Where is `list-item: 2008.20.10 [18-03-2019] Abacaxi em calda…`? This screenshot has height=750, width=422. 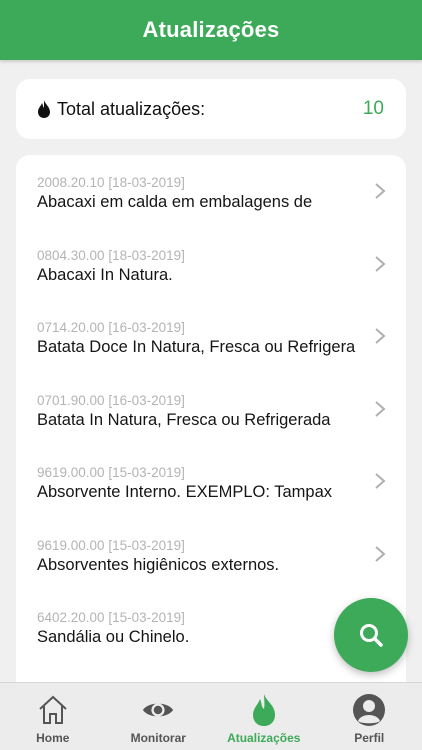
list-item: 2008.20.10 [18-03-2019] Abacaxi em calda… is located at coordinates (211, 191).